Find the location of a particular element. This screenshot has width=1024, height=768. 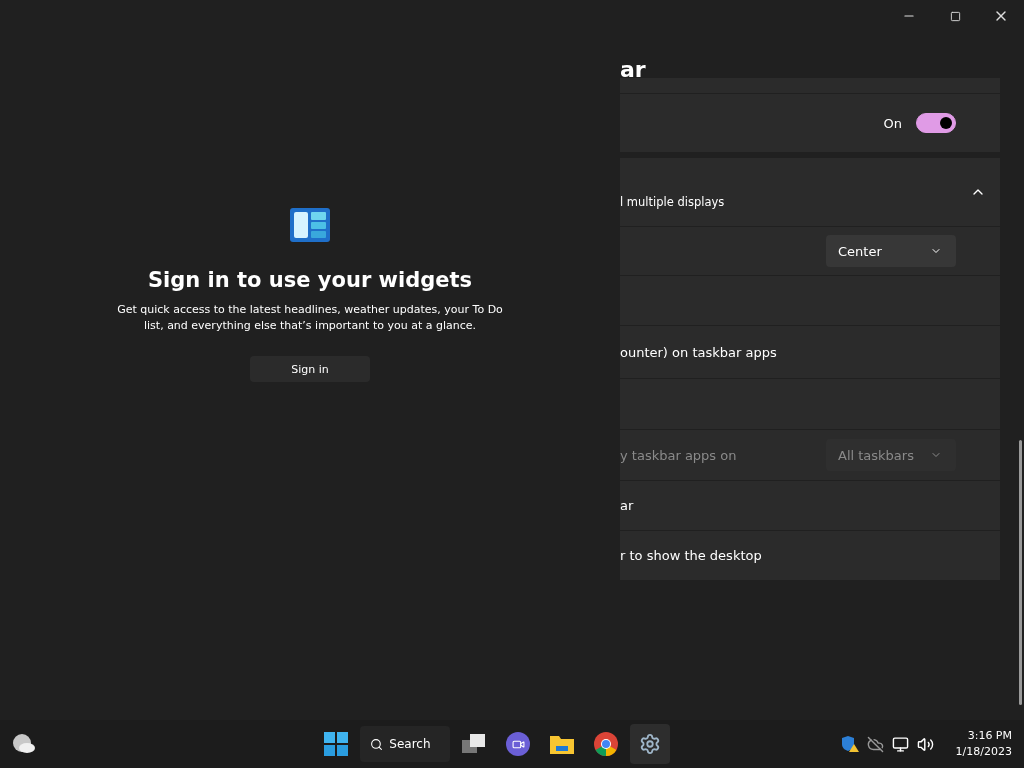

setting-label: ounter) on taskbar apps is located at coordinates (699, 352).